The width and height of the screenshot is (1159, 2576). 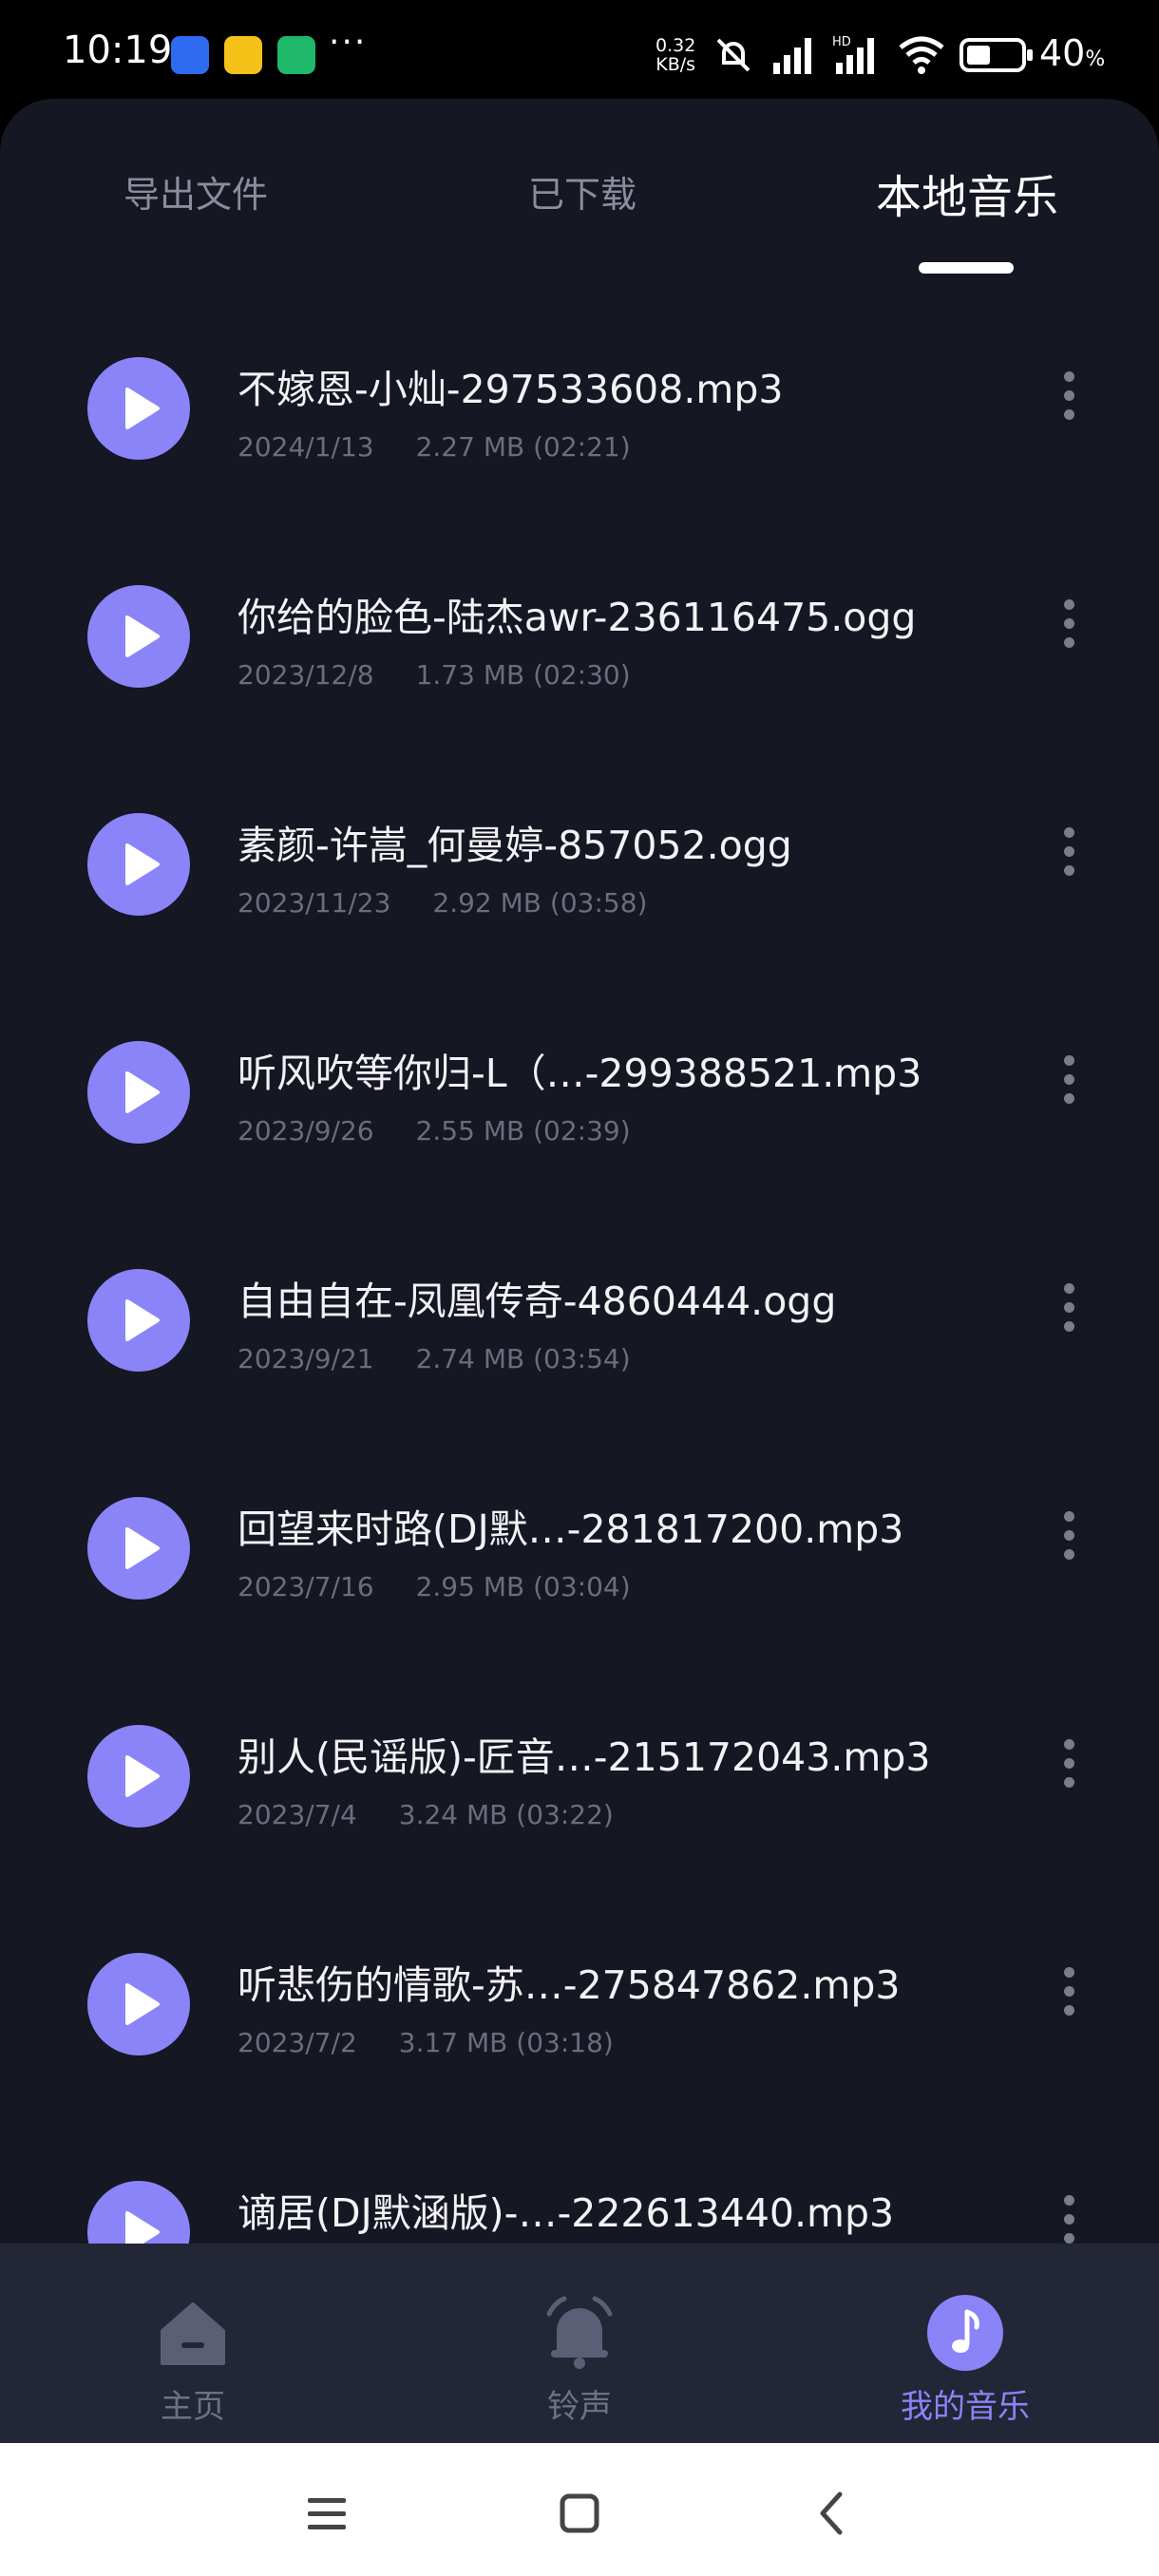 I want to click on nav-my-music-label: 我的音乐, so click(x=965, y=2407).